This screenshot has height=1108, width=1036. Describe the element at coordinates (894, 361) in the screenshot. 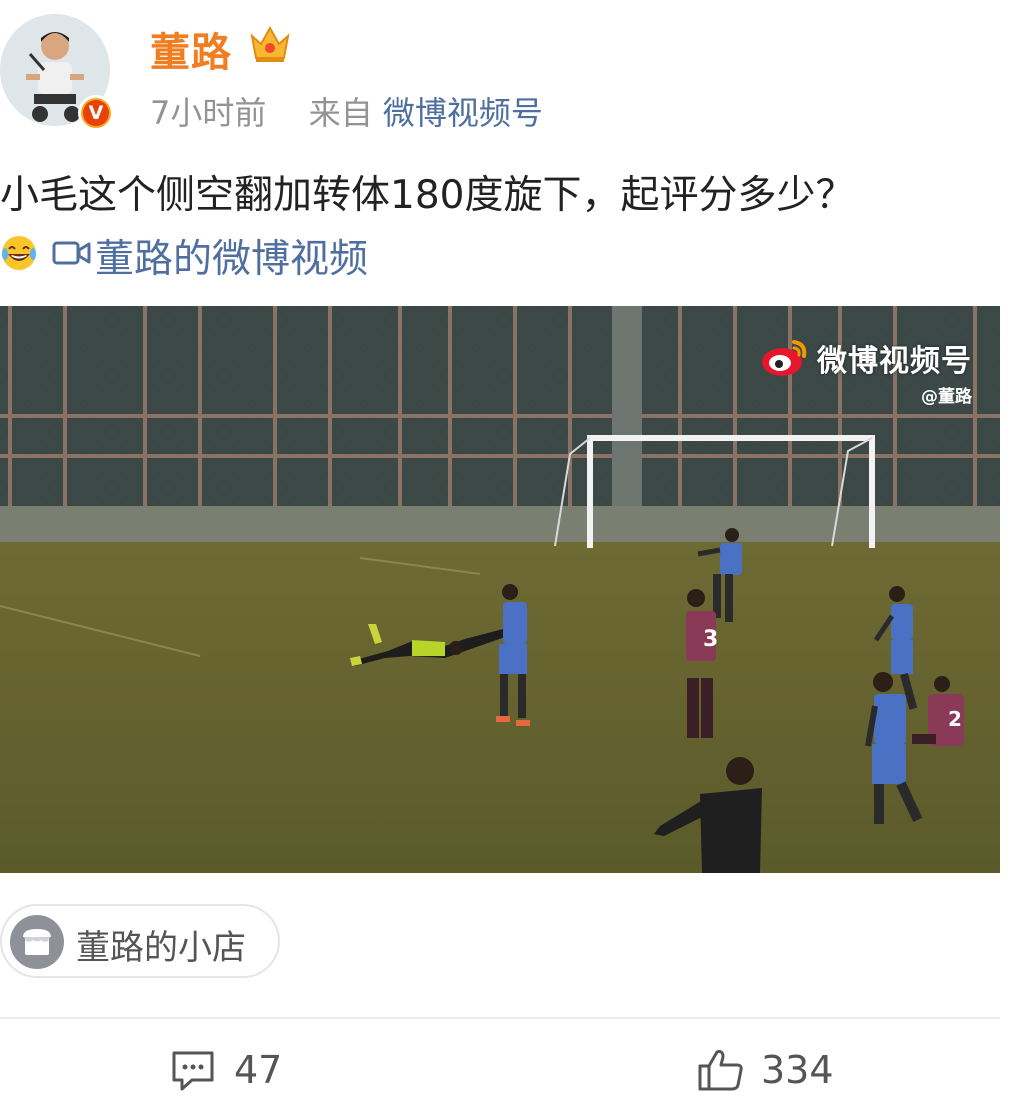

I see `watermark-title: 微博视频号` at that location.